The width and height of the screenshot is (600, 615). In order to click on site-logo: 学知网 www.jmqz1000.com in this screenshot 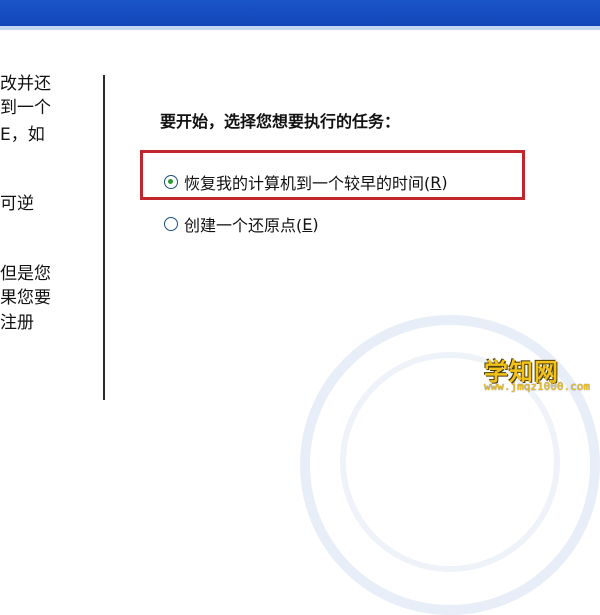, I will do `click(539, 374)`.